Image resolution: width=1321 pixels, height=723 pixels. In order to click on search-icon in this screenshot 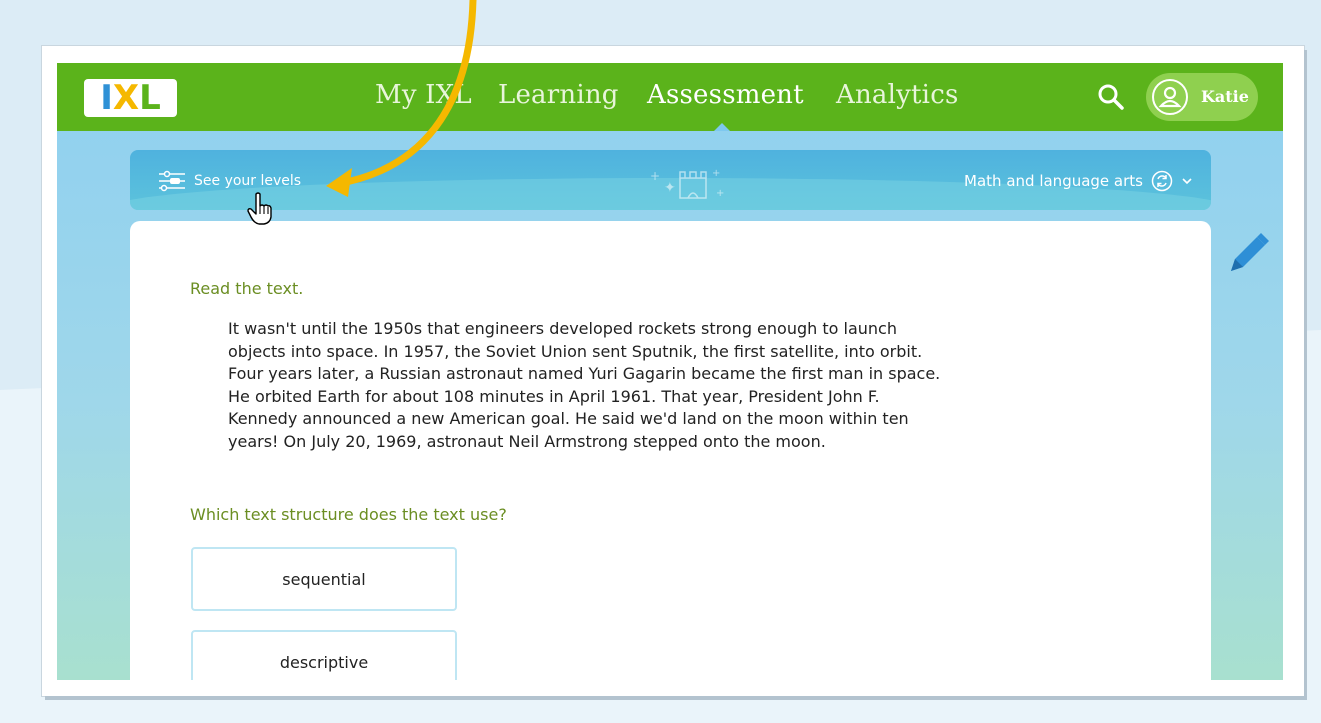, I will do `click(1111, 97)`.